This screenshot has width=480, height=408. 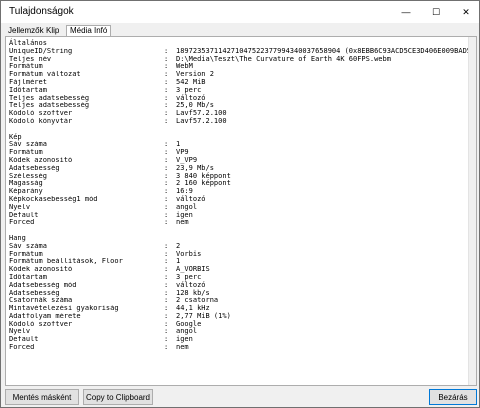 I want to click on info-row: Csatornák száma:2 csatorna, so click(x=240, y=300).